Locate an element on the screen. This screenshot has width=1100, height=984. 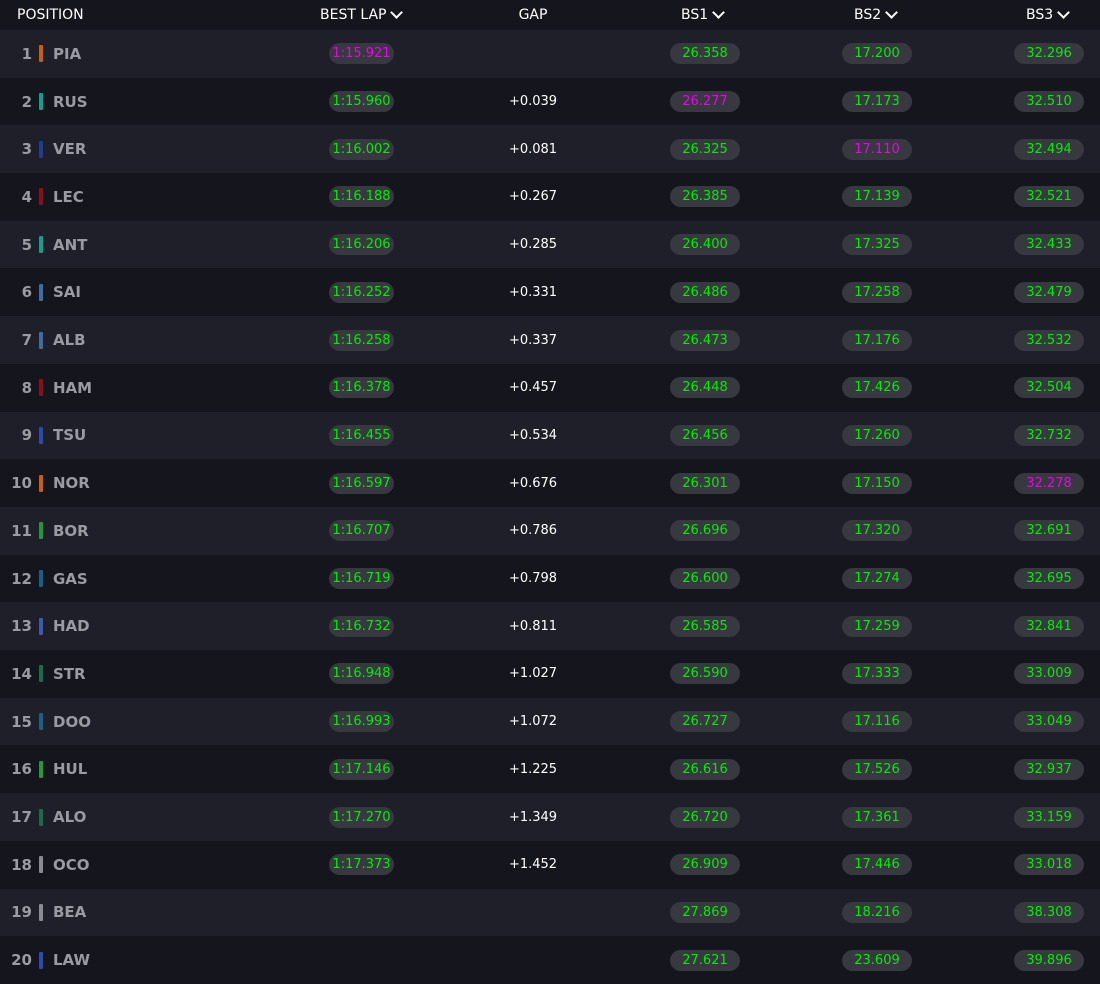
bs3-time: 32.937 is located at coordinates (1049, 769).